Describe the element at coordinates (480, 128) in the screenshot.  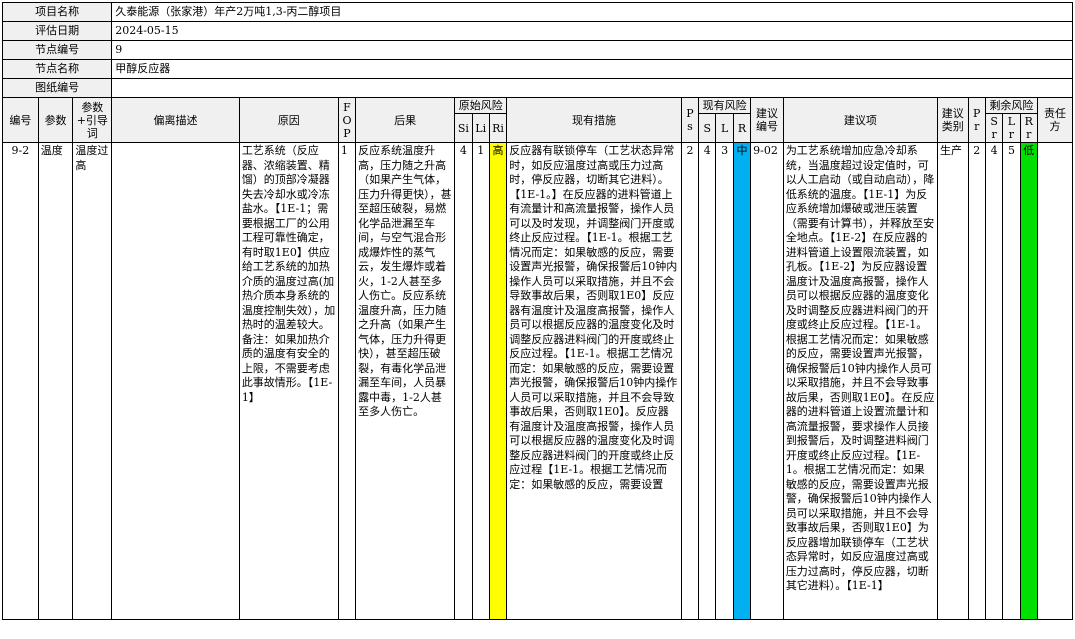
I see `header-li: Li` at that location.